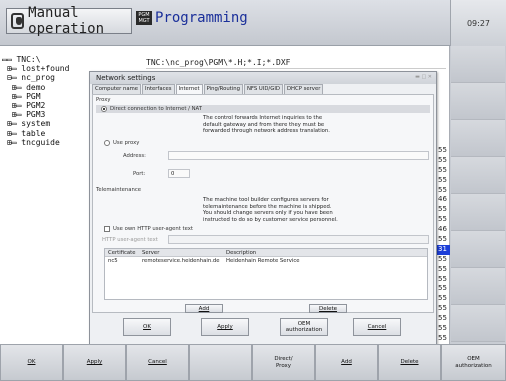 Image resolution: width=506 pixels, height=381 pixels. I want to click on softkey-ok: OK, so click(31, 362).